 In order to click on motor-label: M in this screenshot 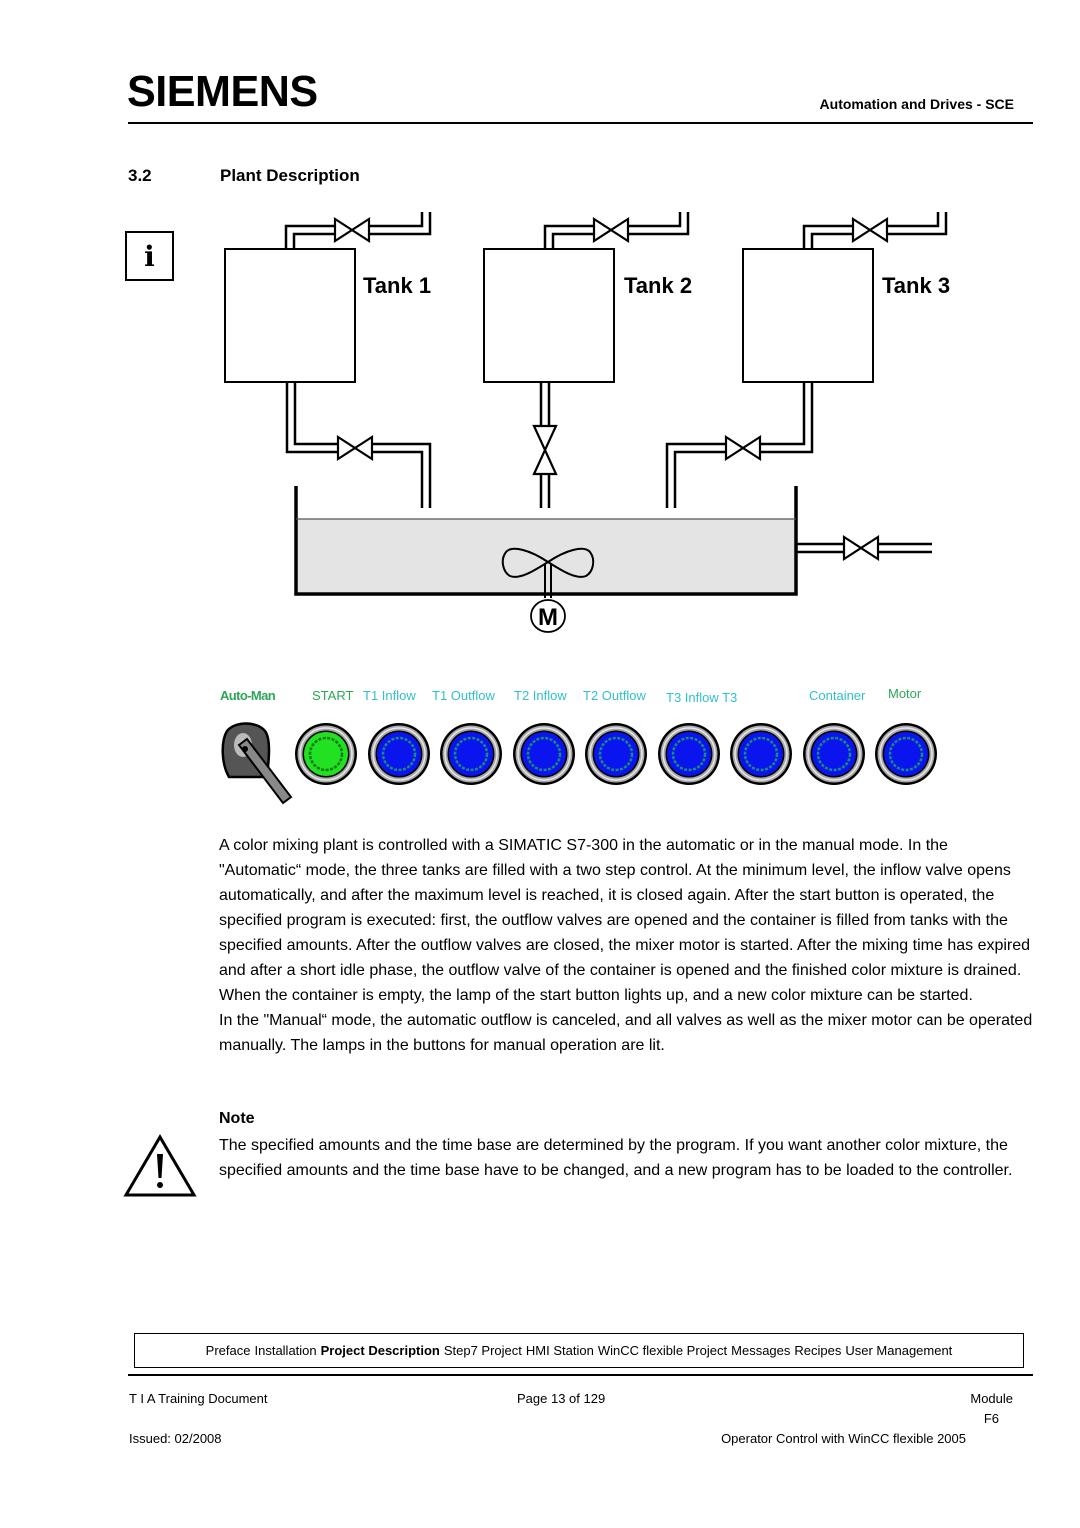, I will do `click(548, 617)`.